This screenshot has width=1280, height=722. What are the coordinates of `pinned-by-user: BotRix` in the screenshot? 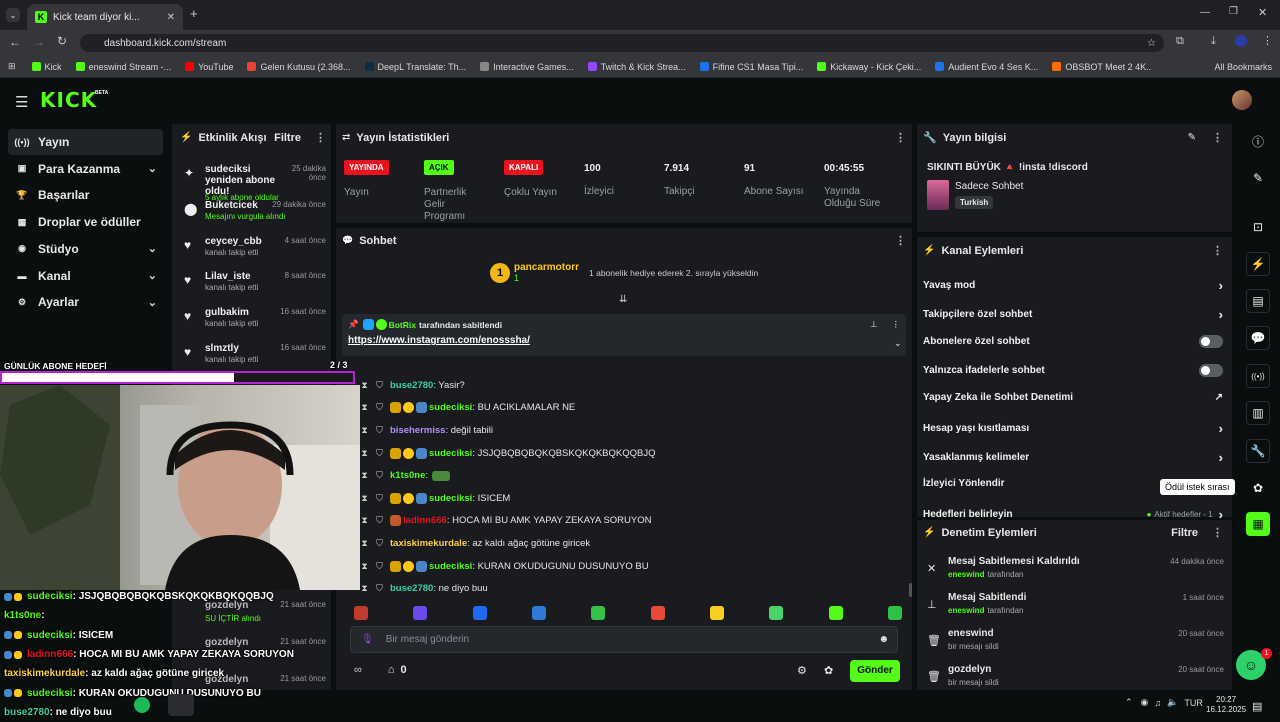 It's located at (402, 325).